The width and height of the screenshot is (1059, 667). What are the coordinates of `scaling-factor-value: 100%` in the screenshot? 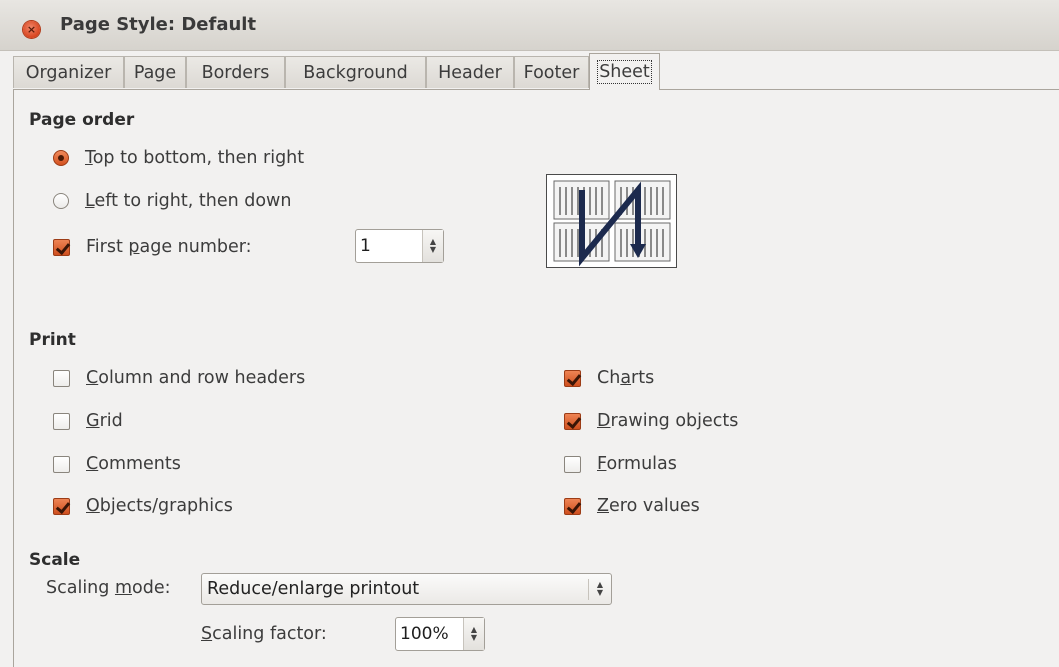 It's located at (429, 634).